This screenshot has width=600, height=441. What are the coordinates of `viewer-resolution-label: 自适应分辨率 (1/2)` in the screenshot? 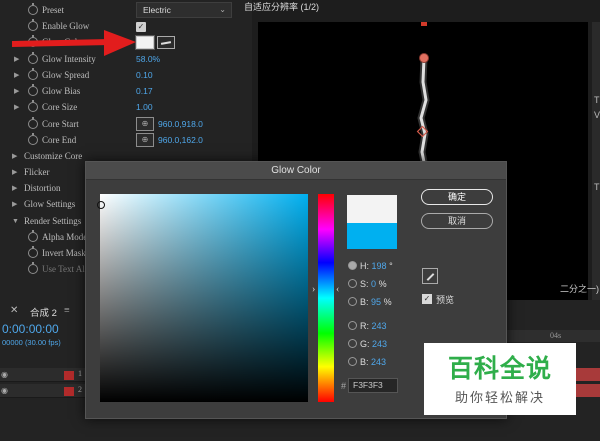 It's located at (281, 6).